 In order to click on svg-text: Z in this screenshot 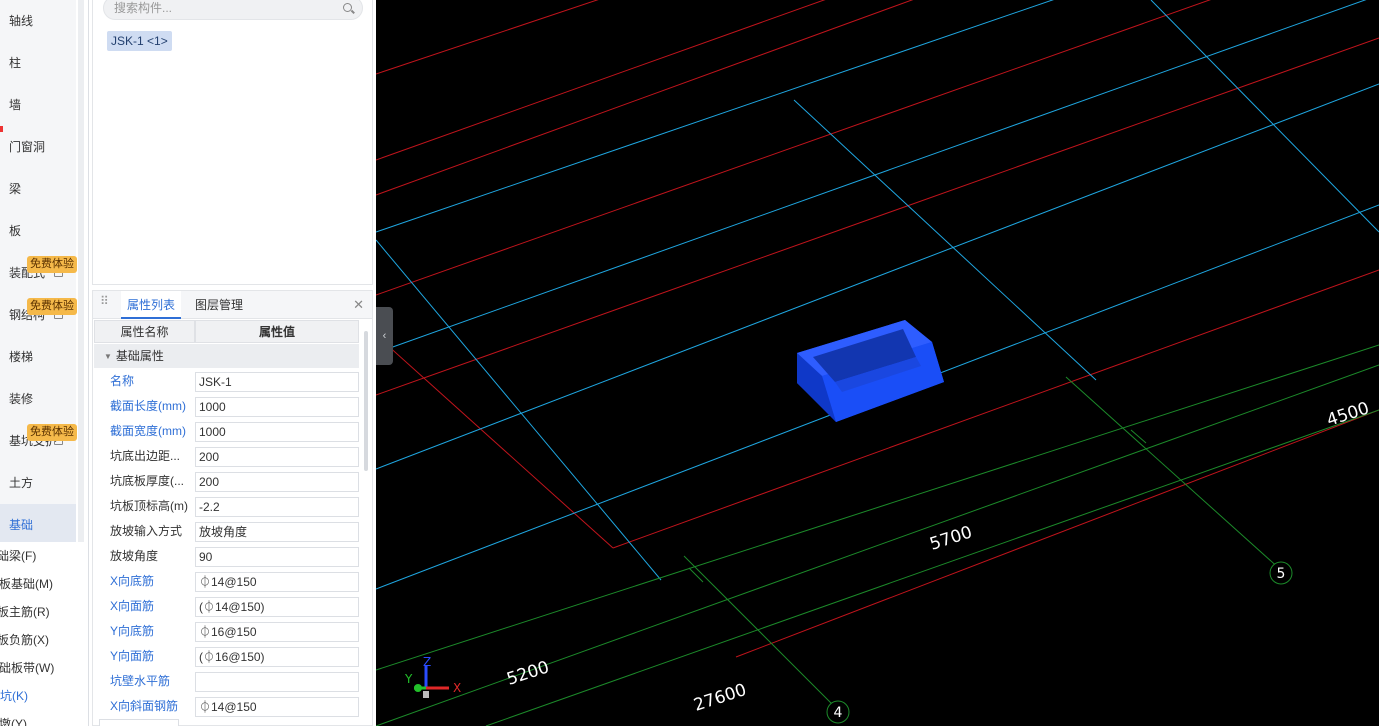, I will do `click(427, 662)`.